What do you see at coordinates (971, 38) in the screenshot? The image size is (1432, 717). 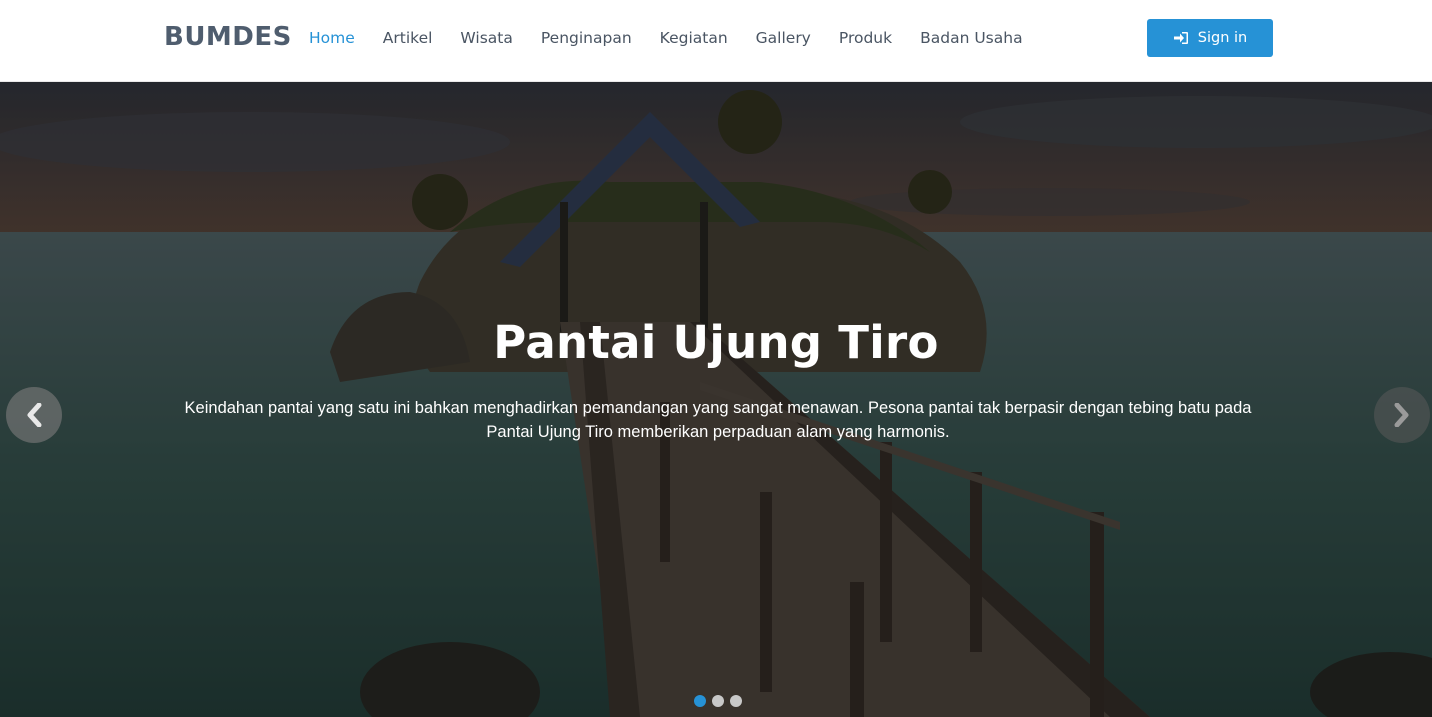 I see `nav-item-badan-usaha: Badan Usaha` at bounding box center [971, 38].